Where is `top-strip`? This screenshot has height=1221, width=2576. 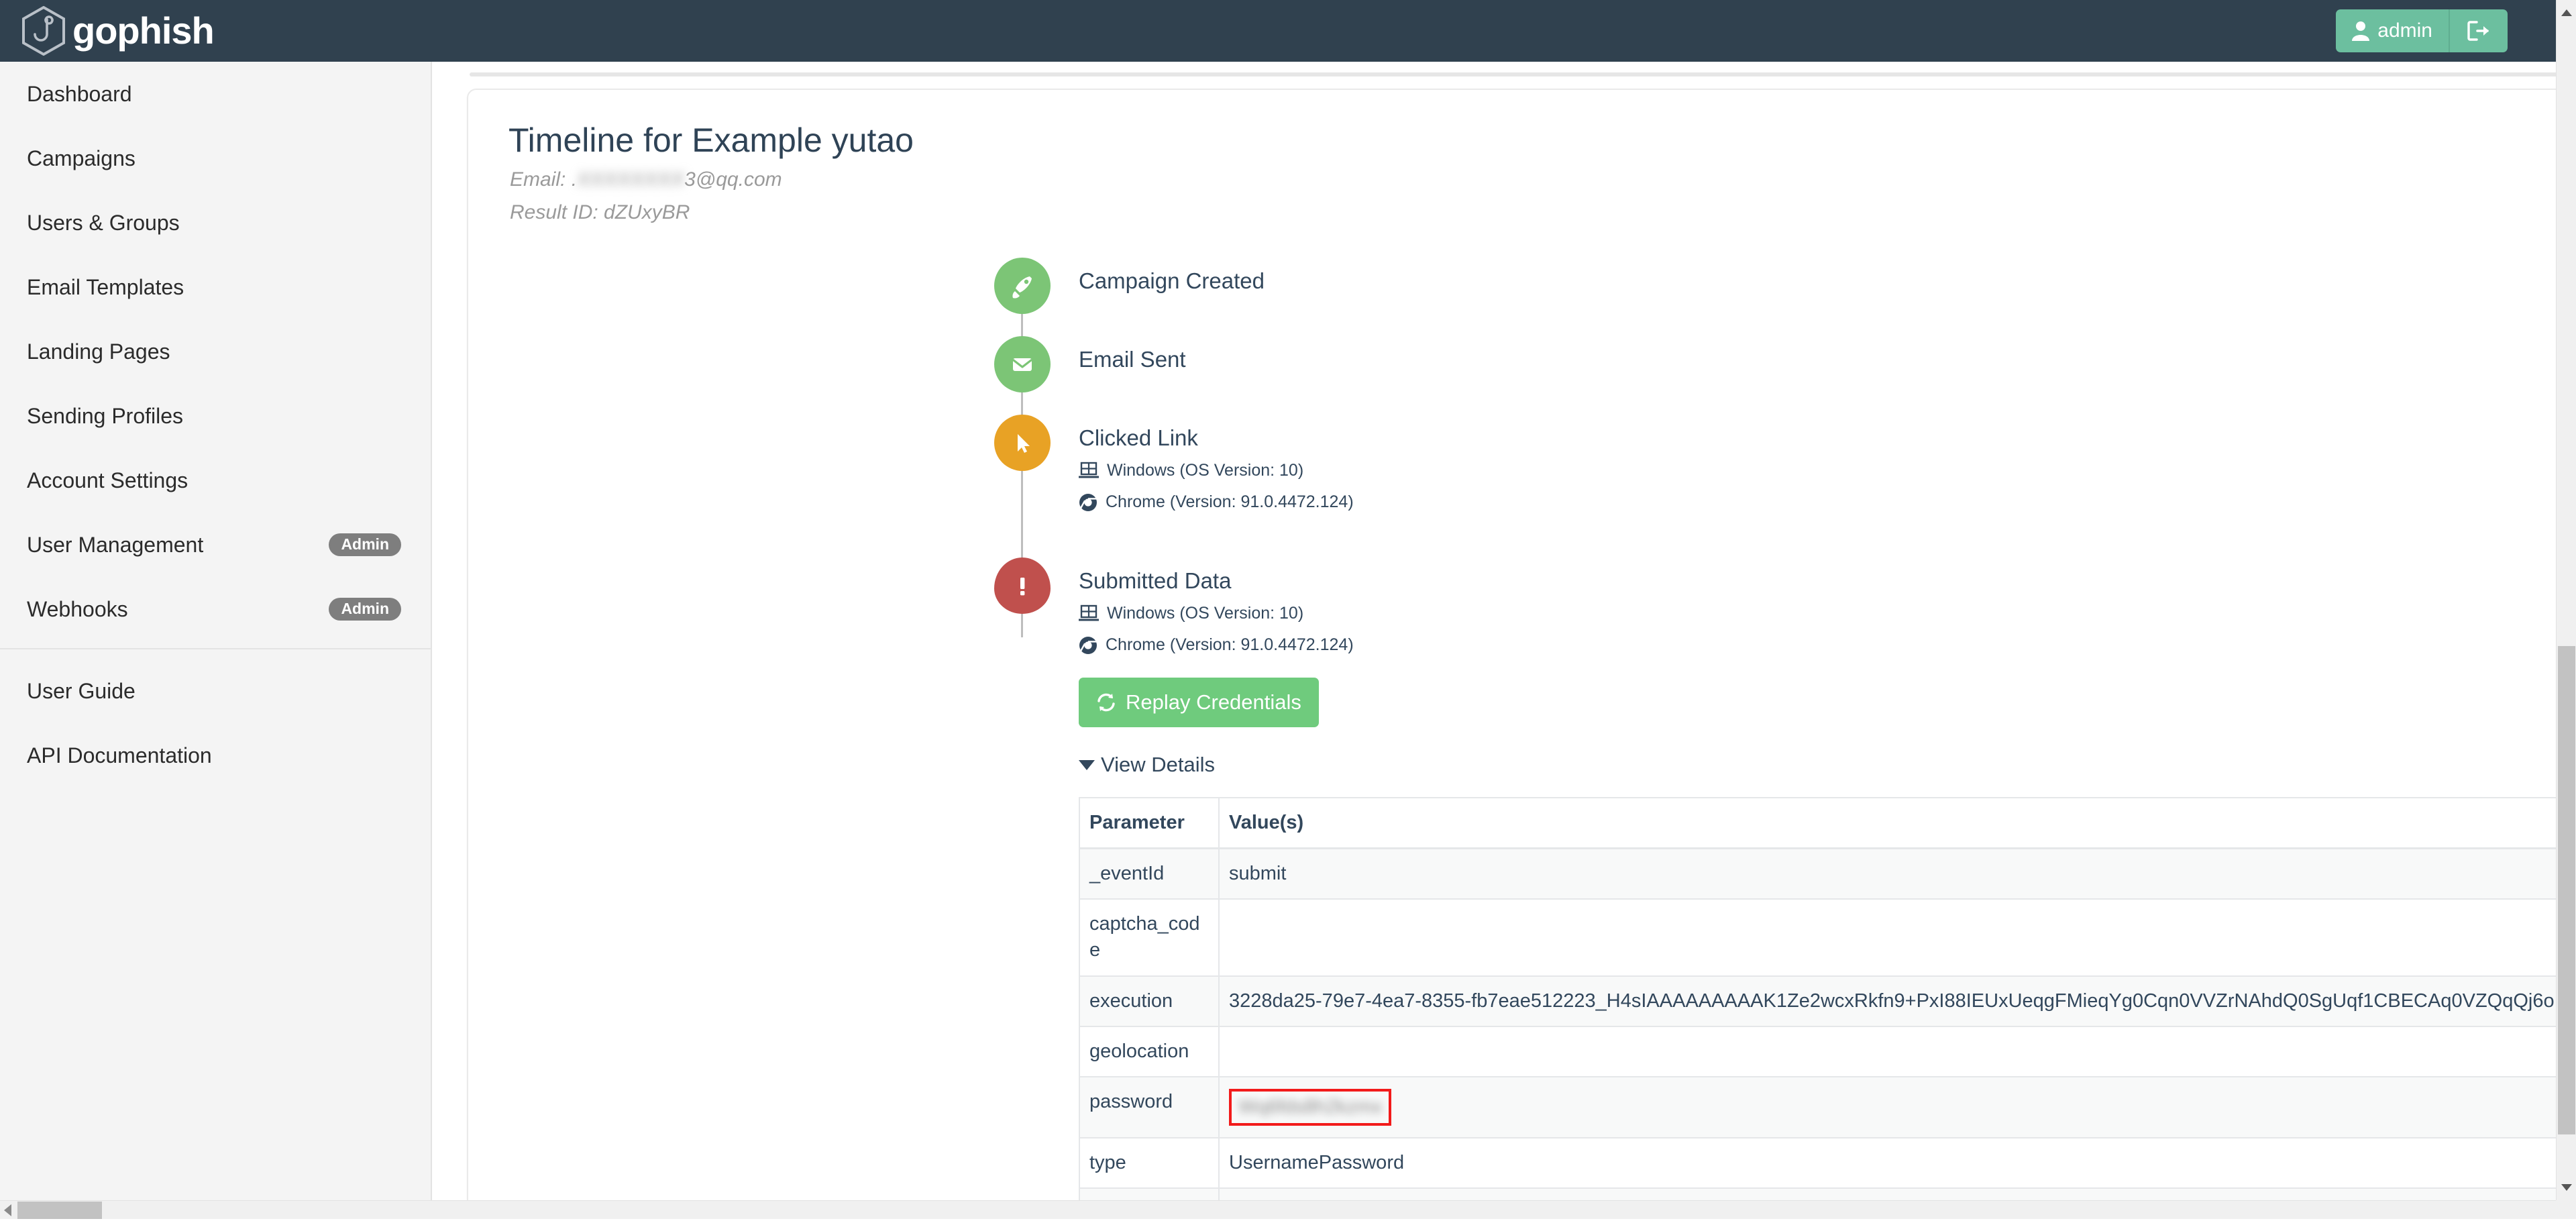
top-strip is located at coordinates (1513, 74).